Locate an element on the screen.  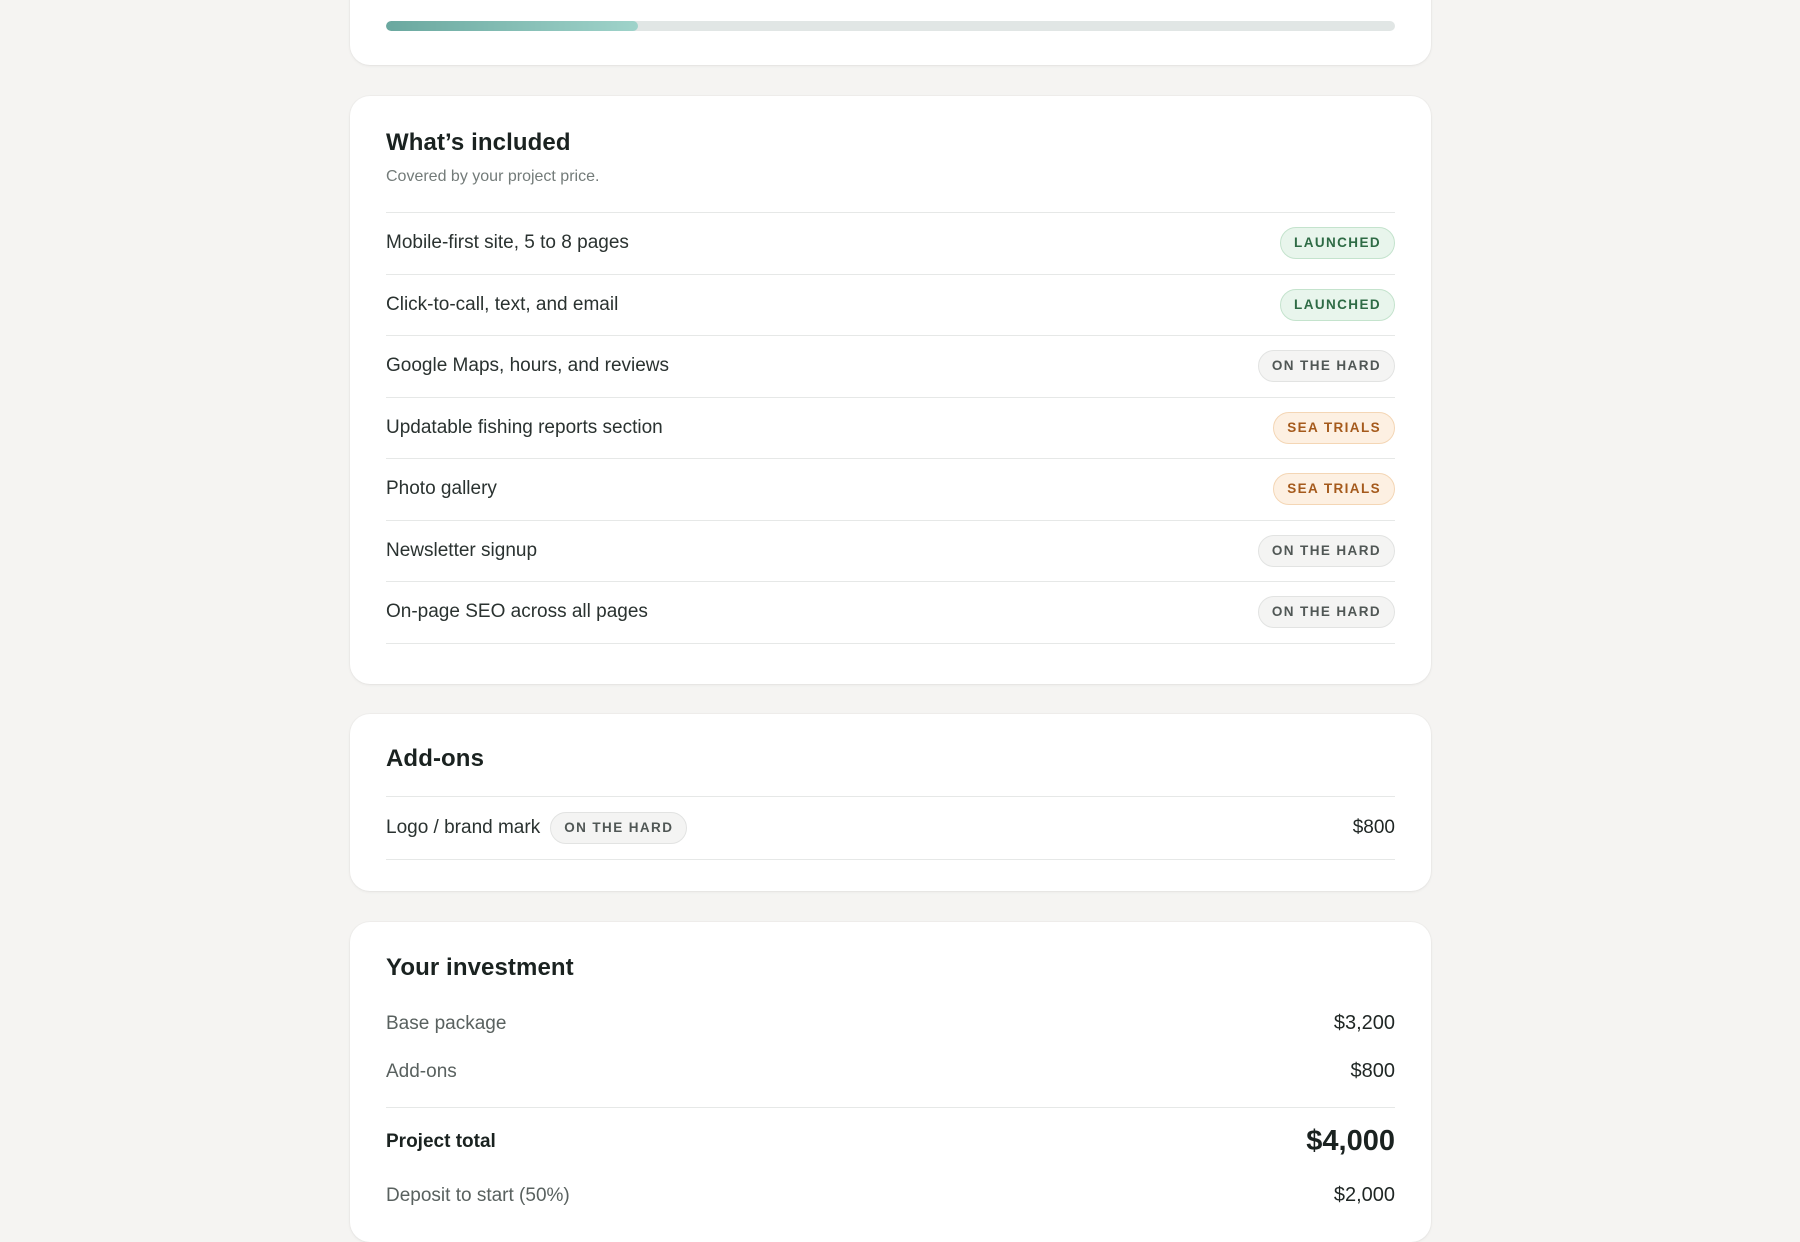
deposit-label: Deposit to start (50%) is located at coordinates (478, 1195).